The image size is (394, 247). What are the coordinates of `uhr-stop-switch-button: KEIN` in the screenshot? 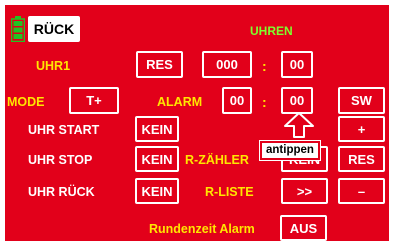 It's located at (157, 159).